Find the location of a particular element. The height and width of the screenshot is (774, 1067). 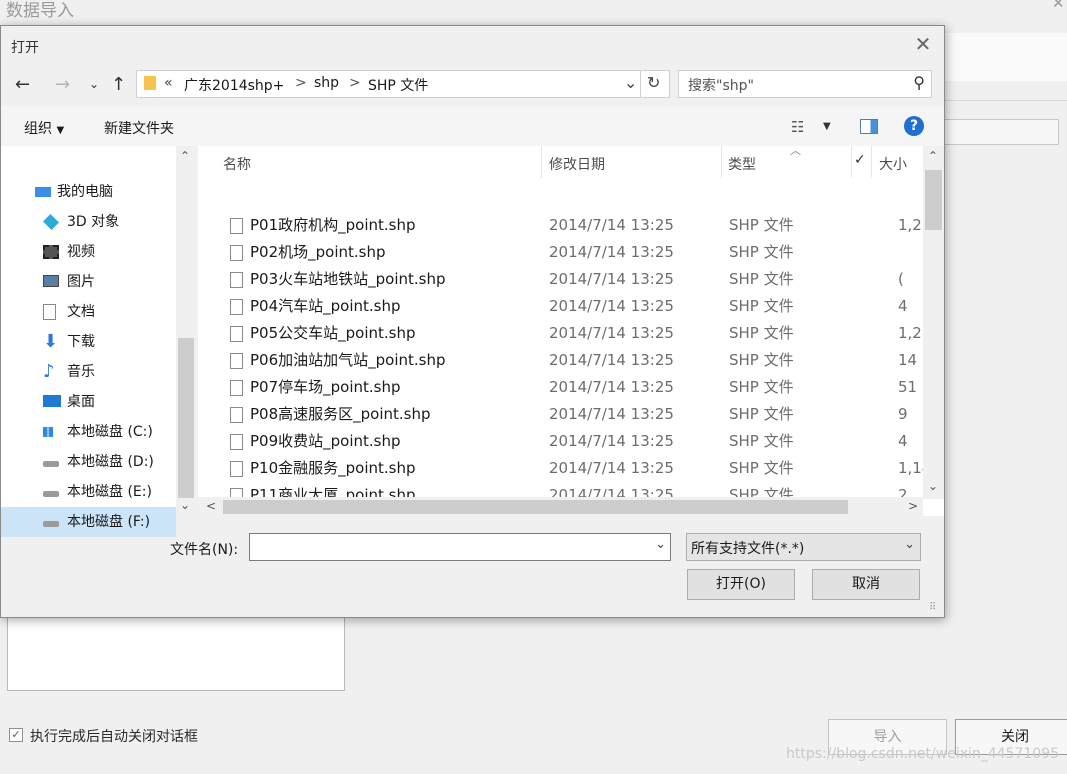

breadcrumb-item: SHP 文件 is located at coordinates (398, 85).